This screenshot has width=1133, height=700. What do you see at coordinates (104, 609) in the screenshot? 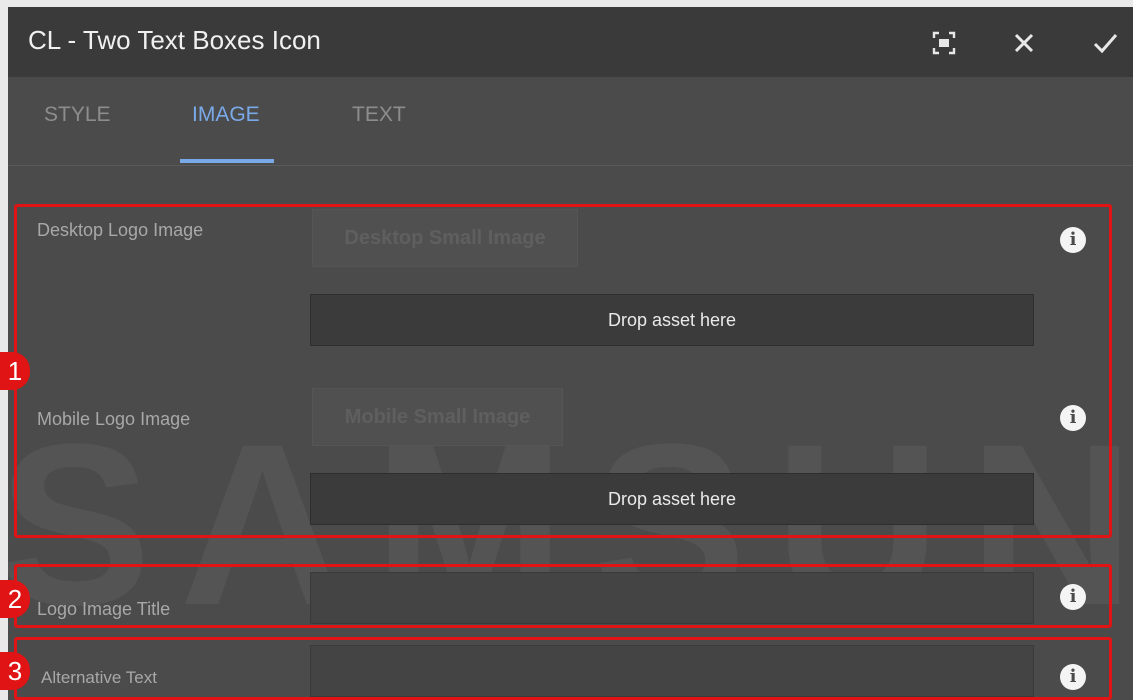
I see `logo-image-title-label: Logo Image Title` at bounding box center [104, 609].